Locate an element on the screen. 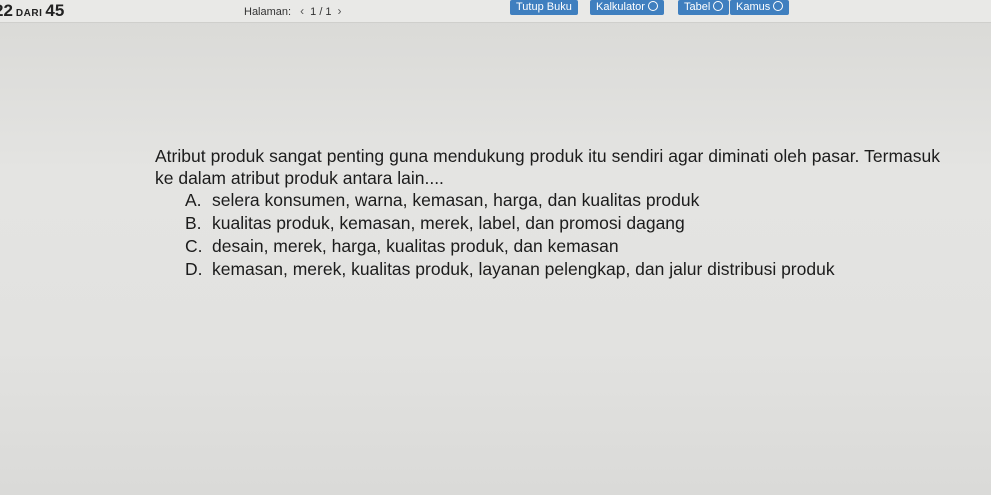 The image size is (991, 495). calculator-label: Kalkulator is located at coordinates (620, 7).